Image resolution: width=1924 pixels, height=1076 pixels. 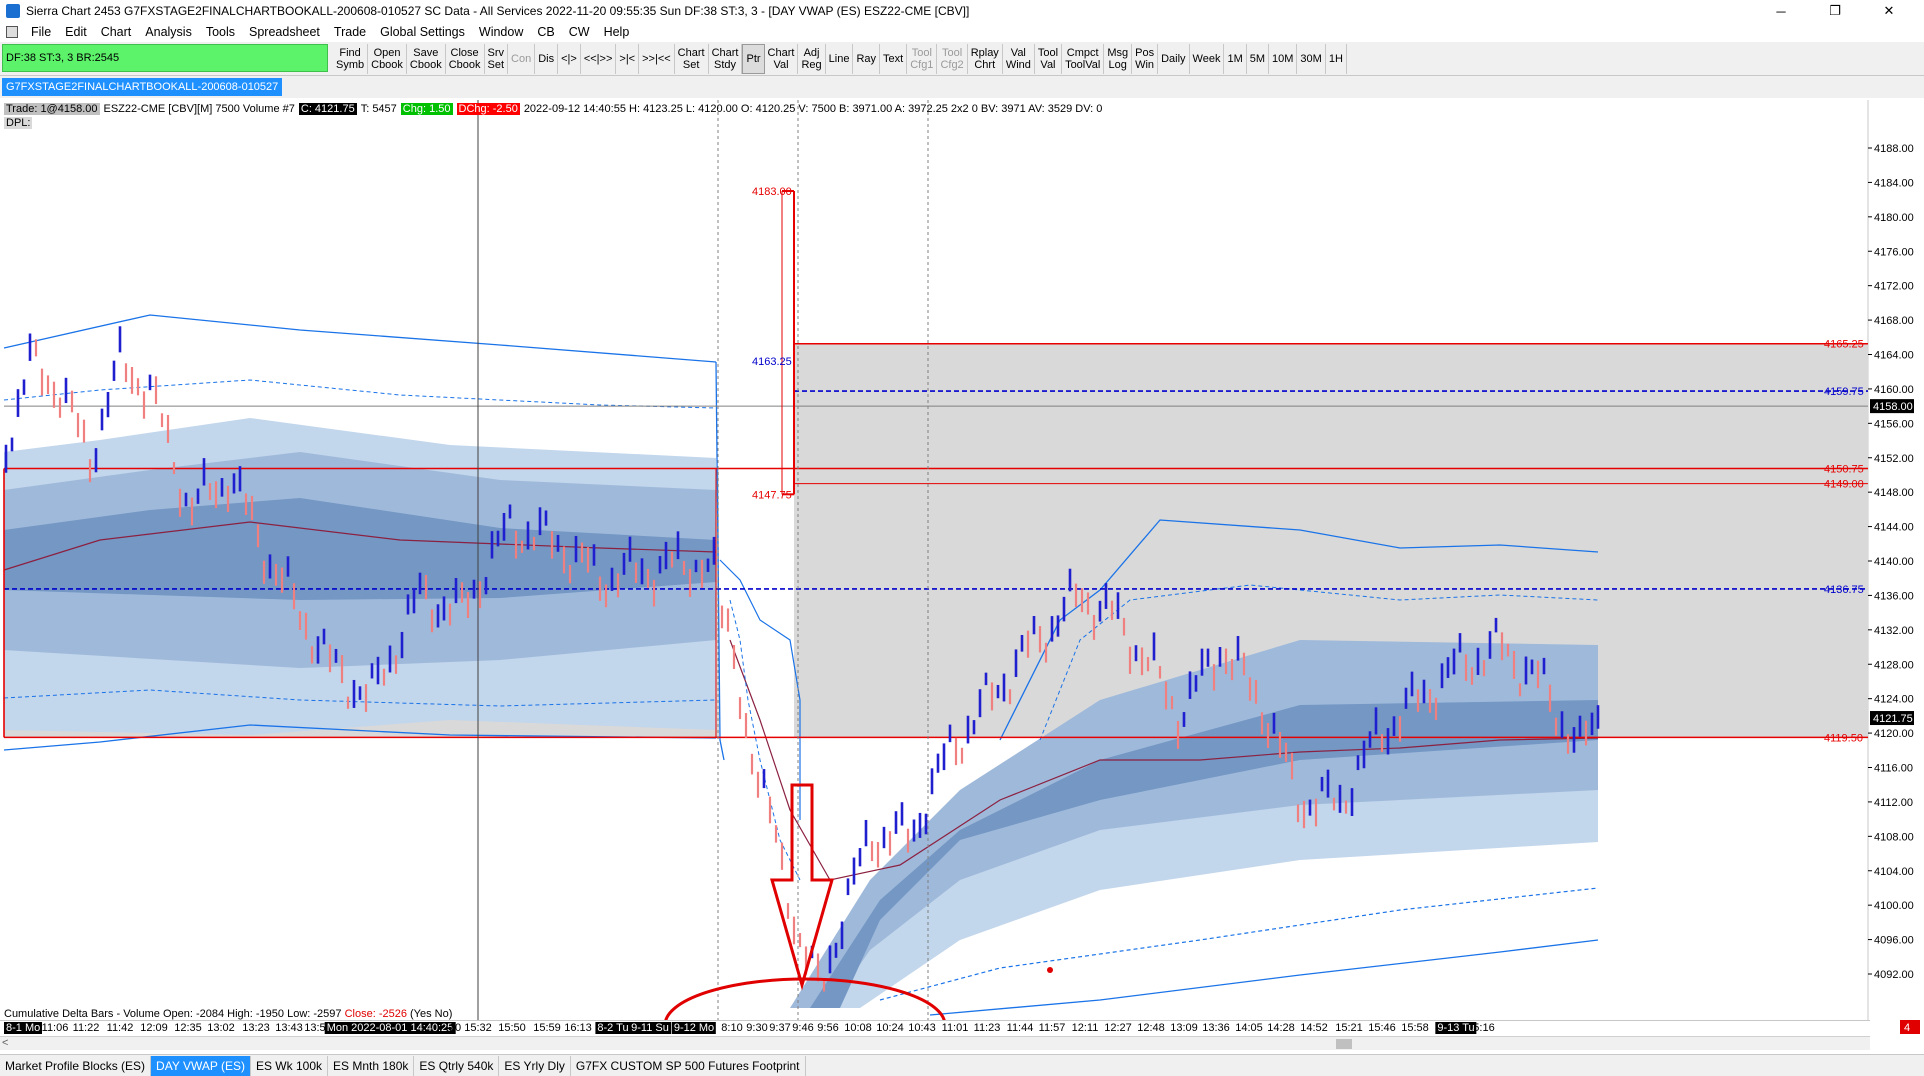 What do you see at coordinates (1781, 11) in the screenshot?
I see `minimize-button: ─` at bounding box center [1781, 11].